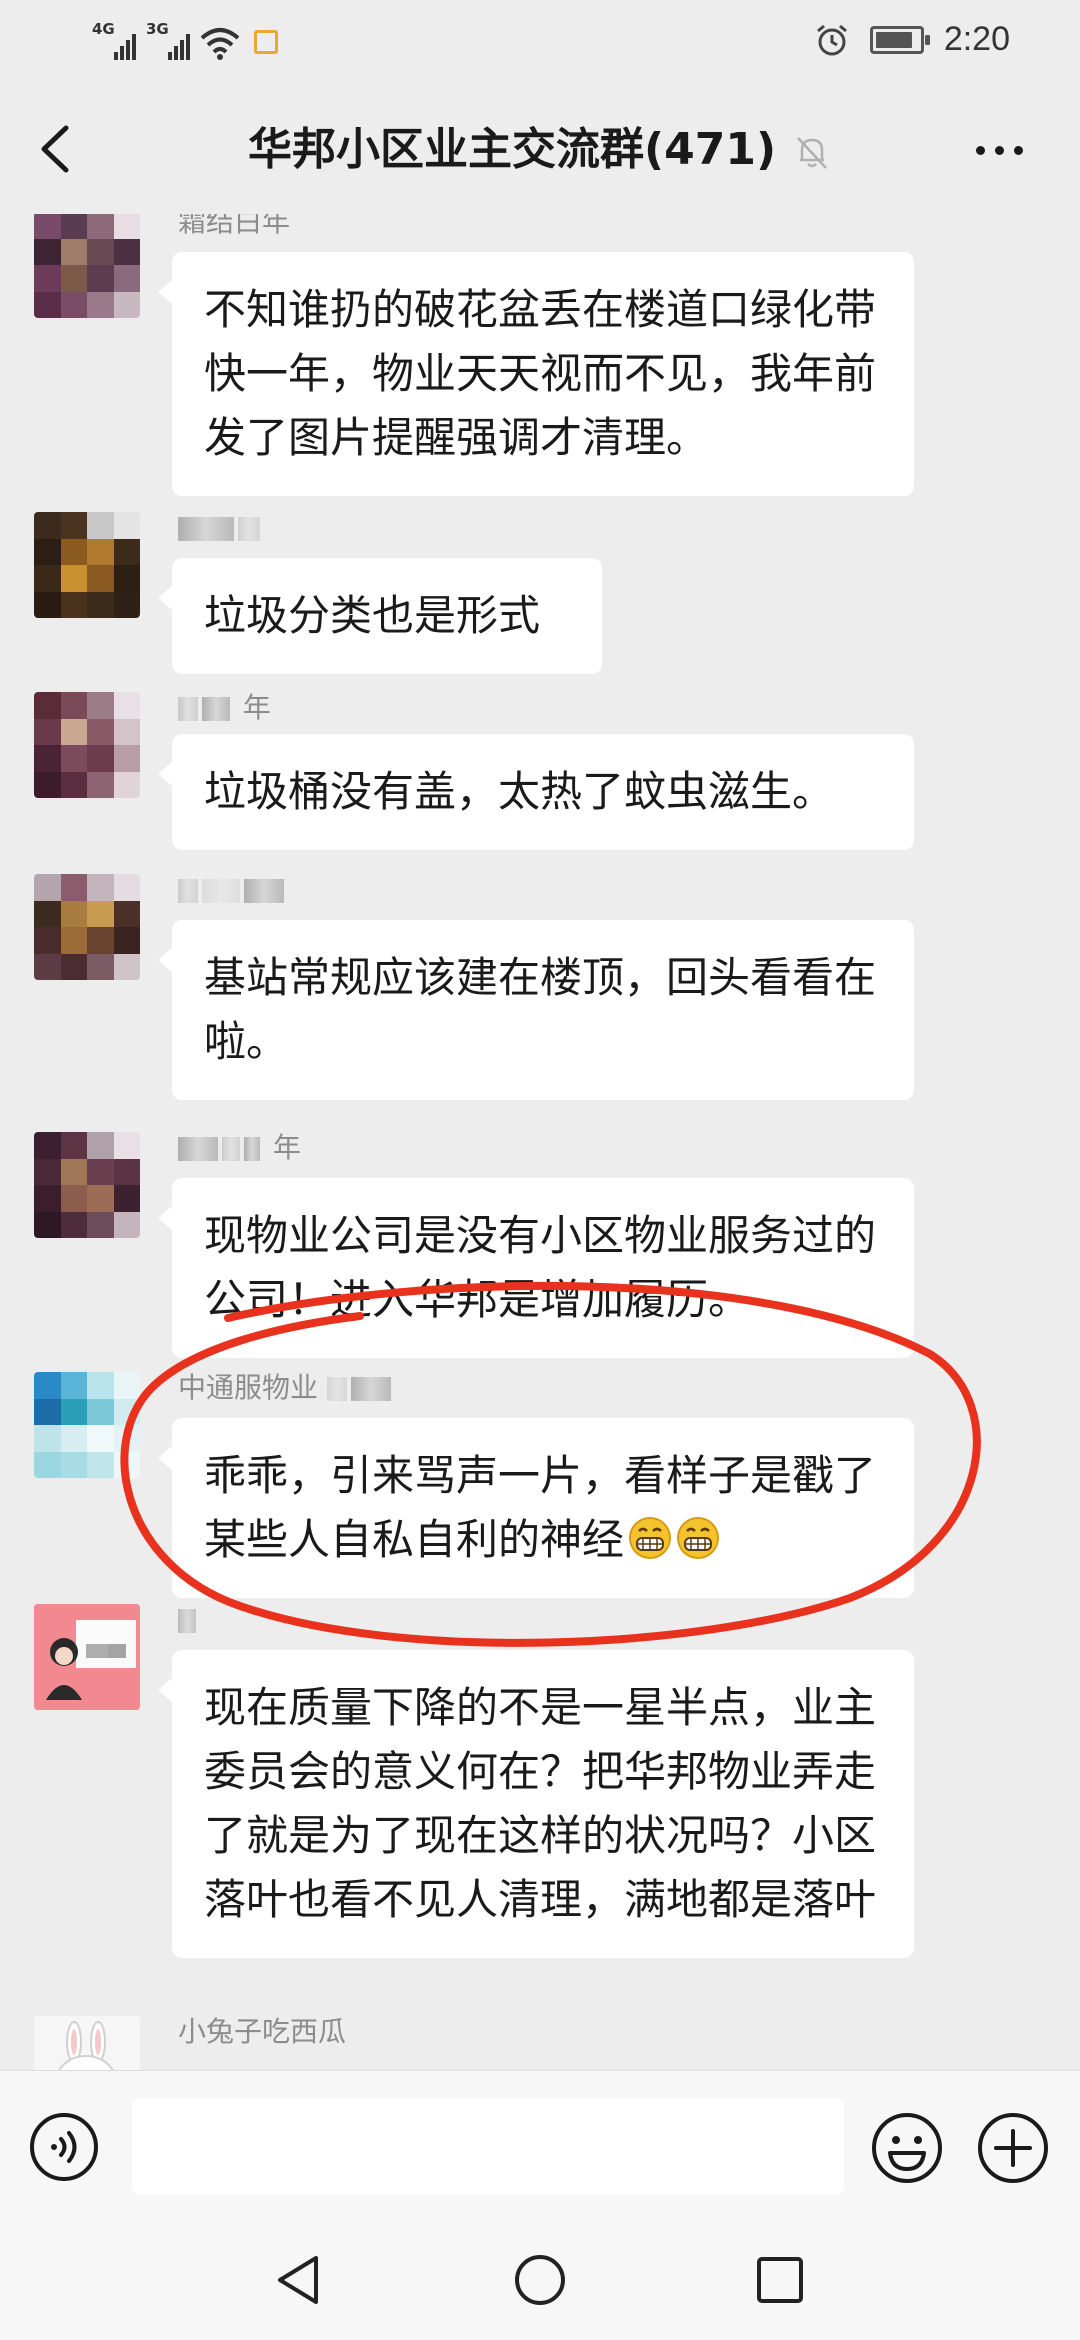 The image size is (1080, 2340). I want to click on sender-name: 霜结白年, so click(234, 226).